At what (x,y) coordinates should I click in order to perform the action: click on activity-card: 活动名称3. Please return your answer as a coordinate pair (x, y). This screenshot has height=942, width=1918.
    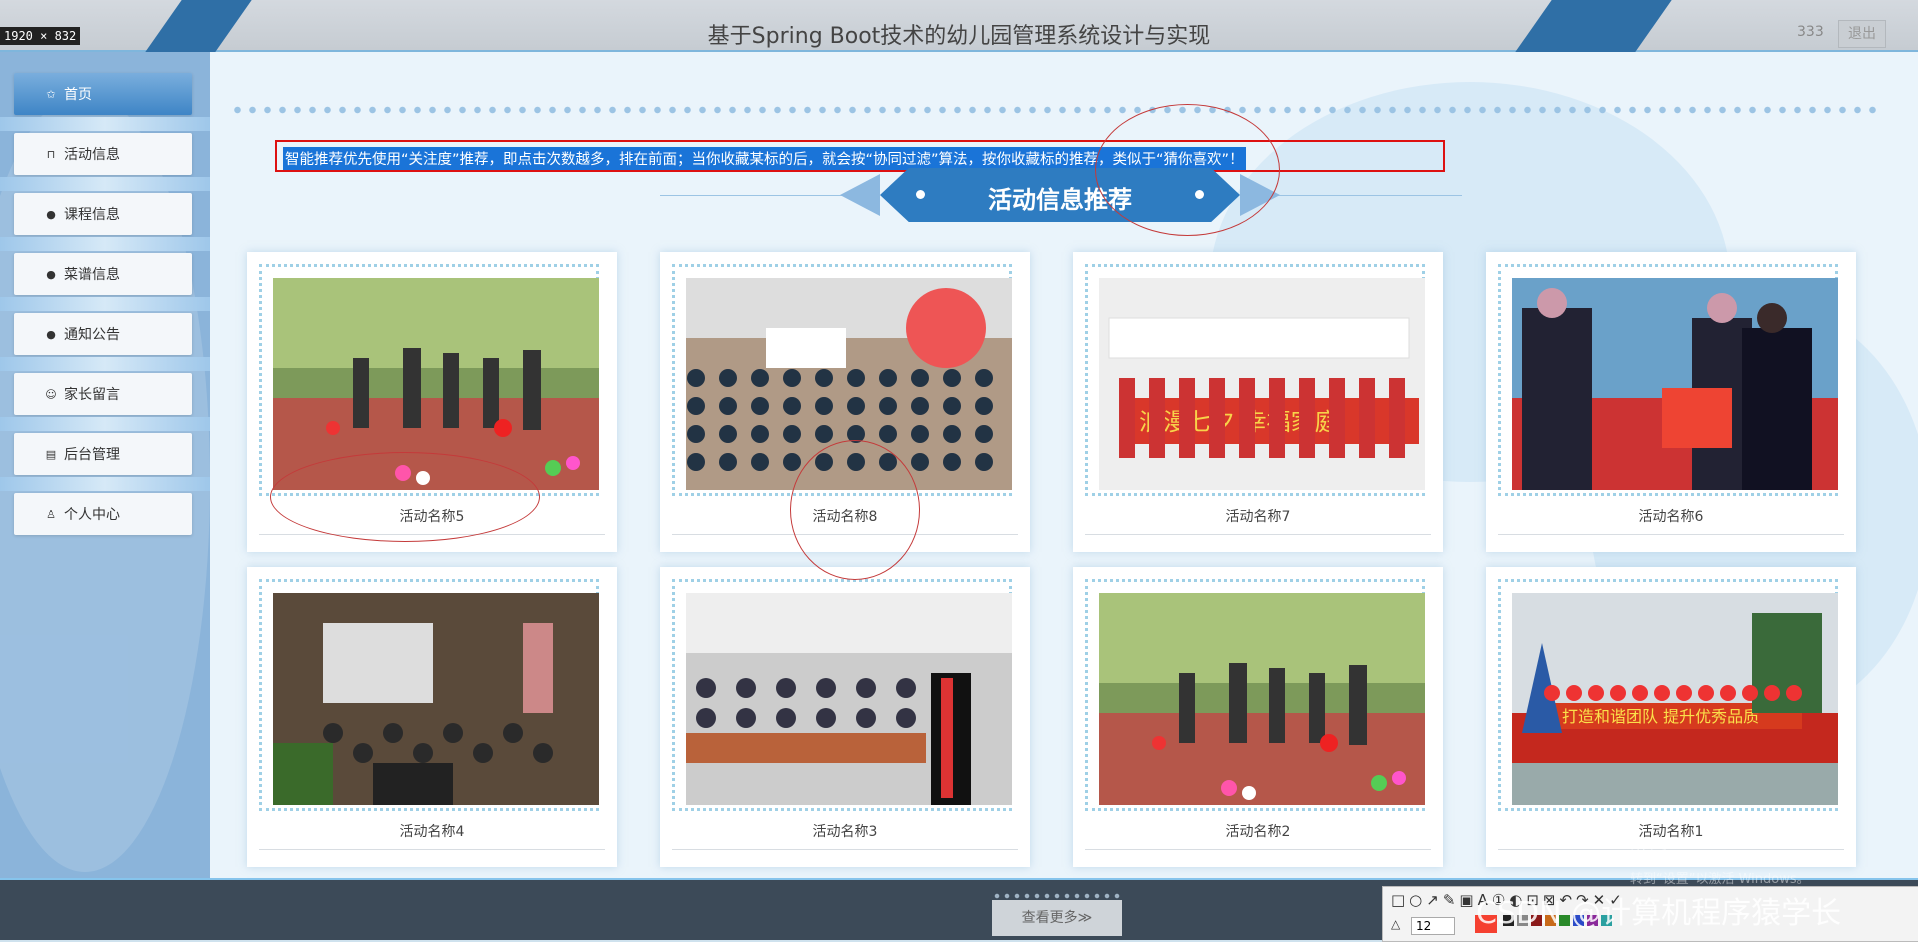
    Looking at the image, I should click on (845, 717).